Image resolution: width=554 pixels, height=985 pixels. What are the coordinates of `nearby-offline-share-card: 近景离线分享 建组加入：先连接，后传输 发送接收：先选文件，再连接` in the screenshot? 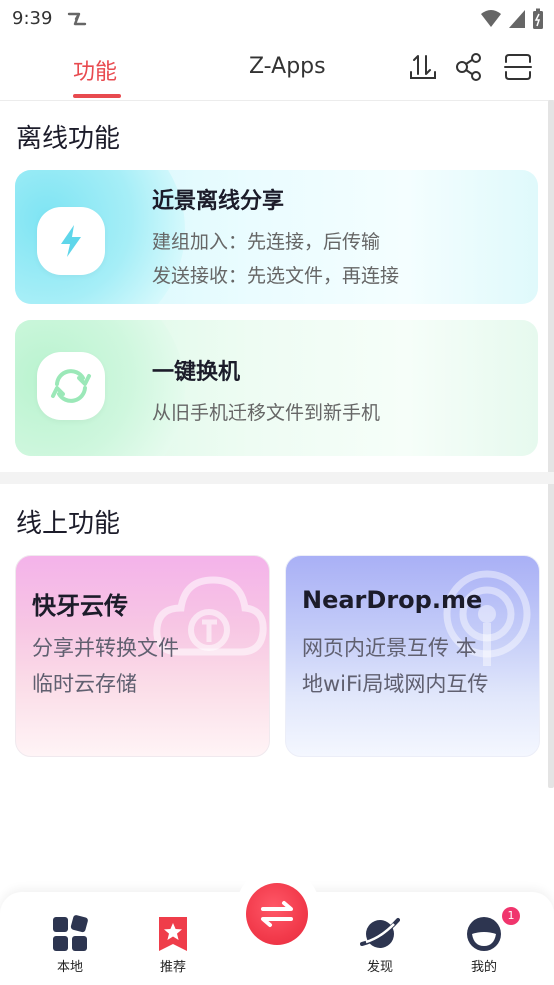 It's located at (276, 237).